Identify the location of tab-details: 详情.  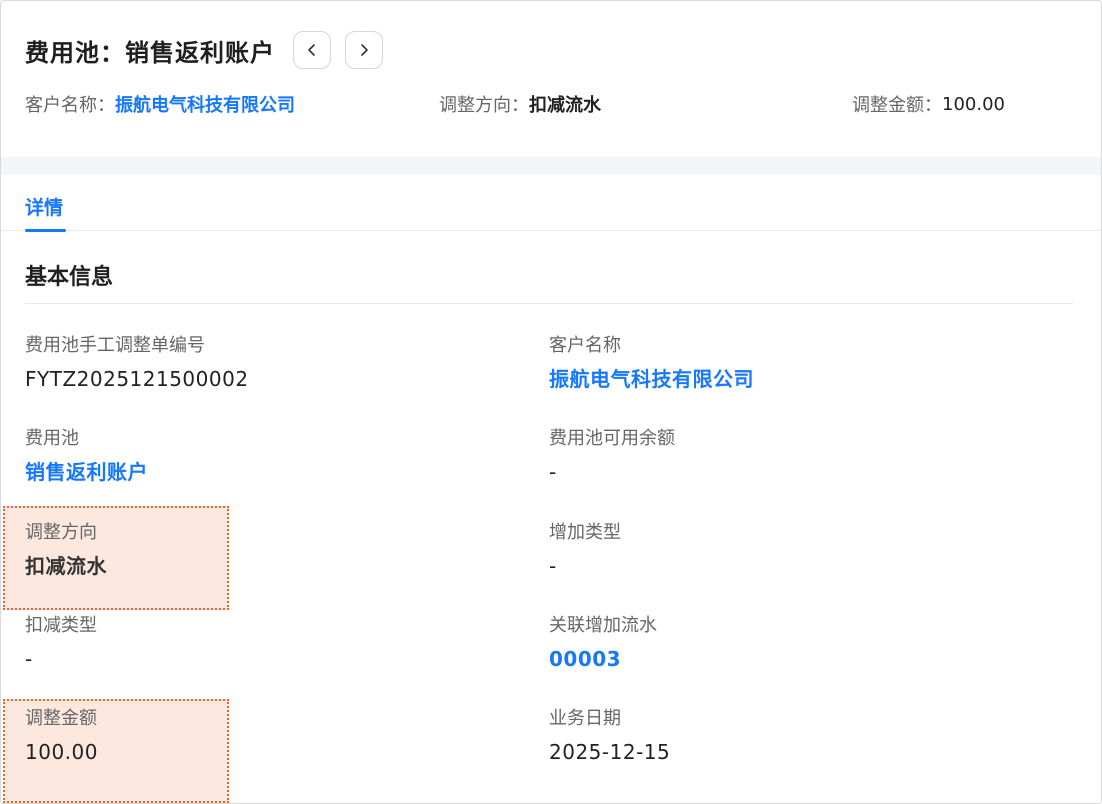
(44, 206).